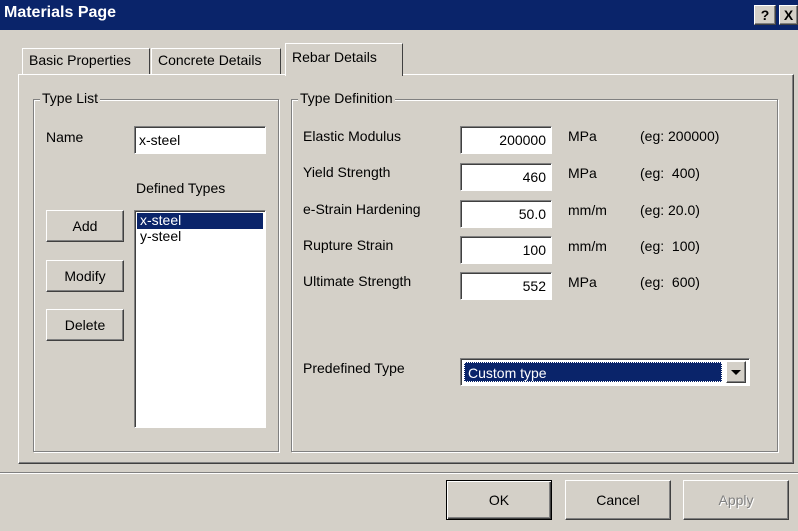  Describe the element at coordinates (788, 15) in the screenshot. I see `close-button: X` at that location.